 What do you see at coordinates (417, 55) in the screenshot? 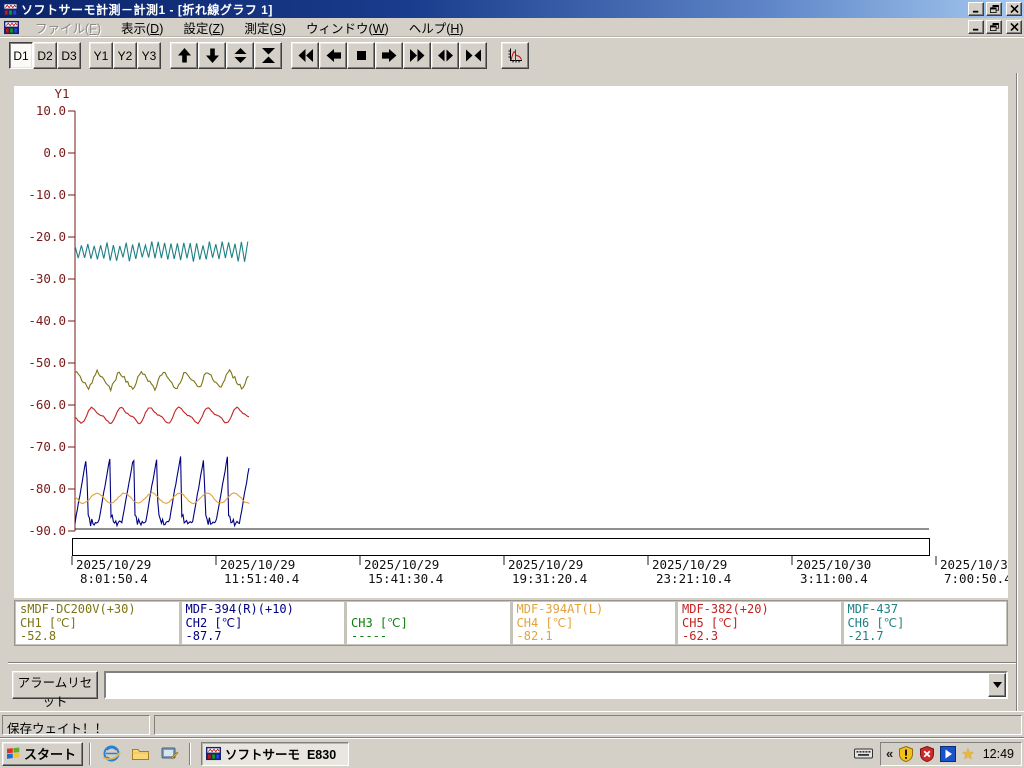
I see `skip-forward-button` at bounding box center [417, 55].